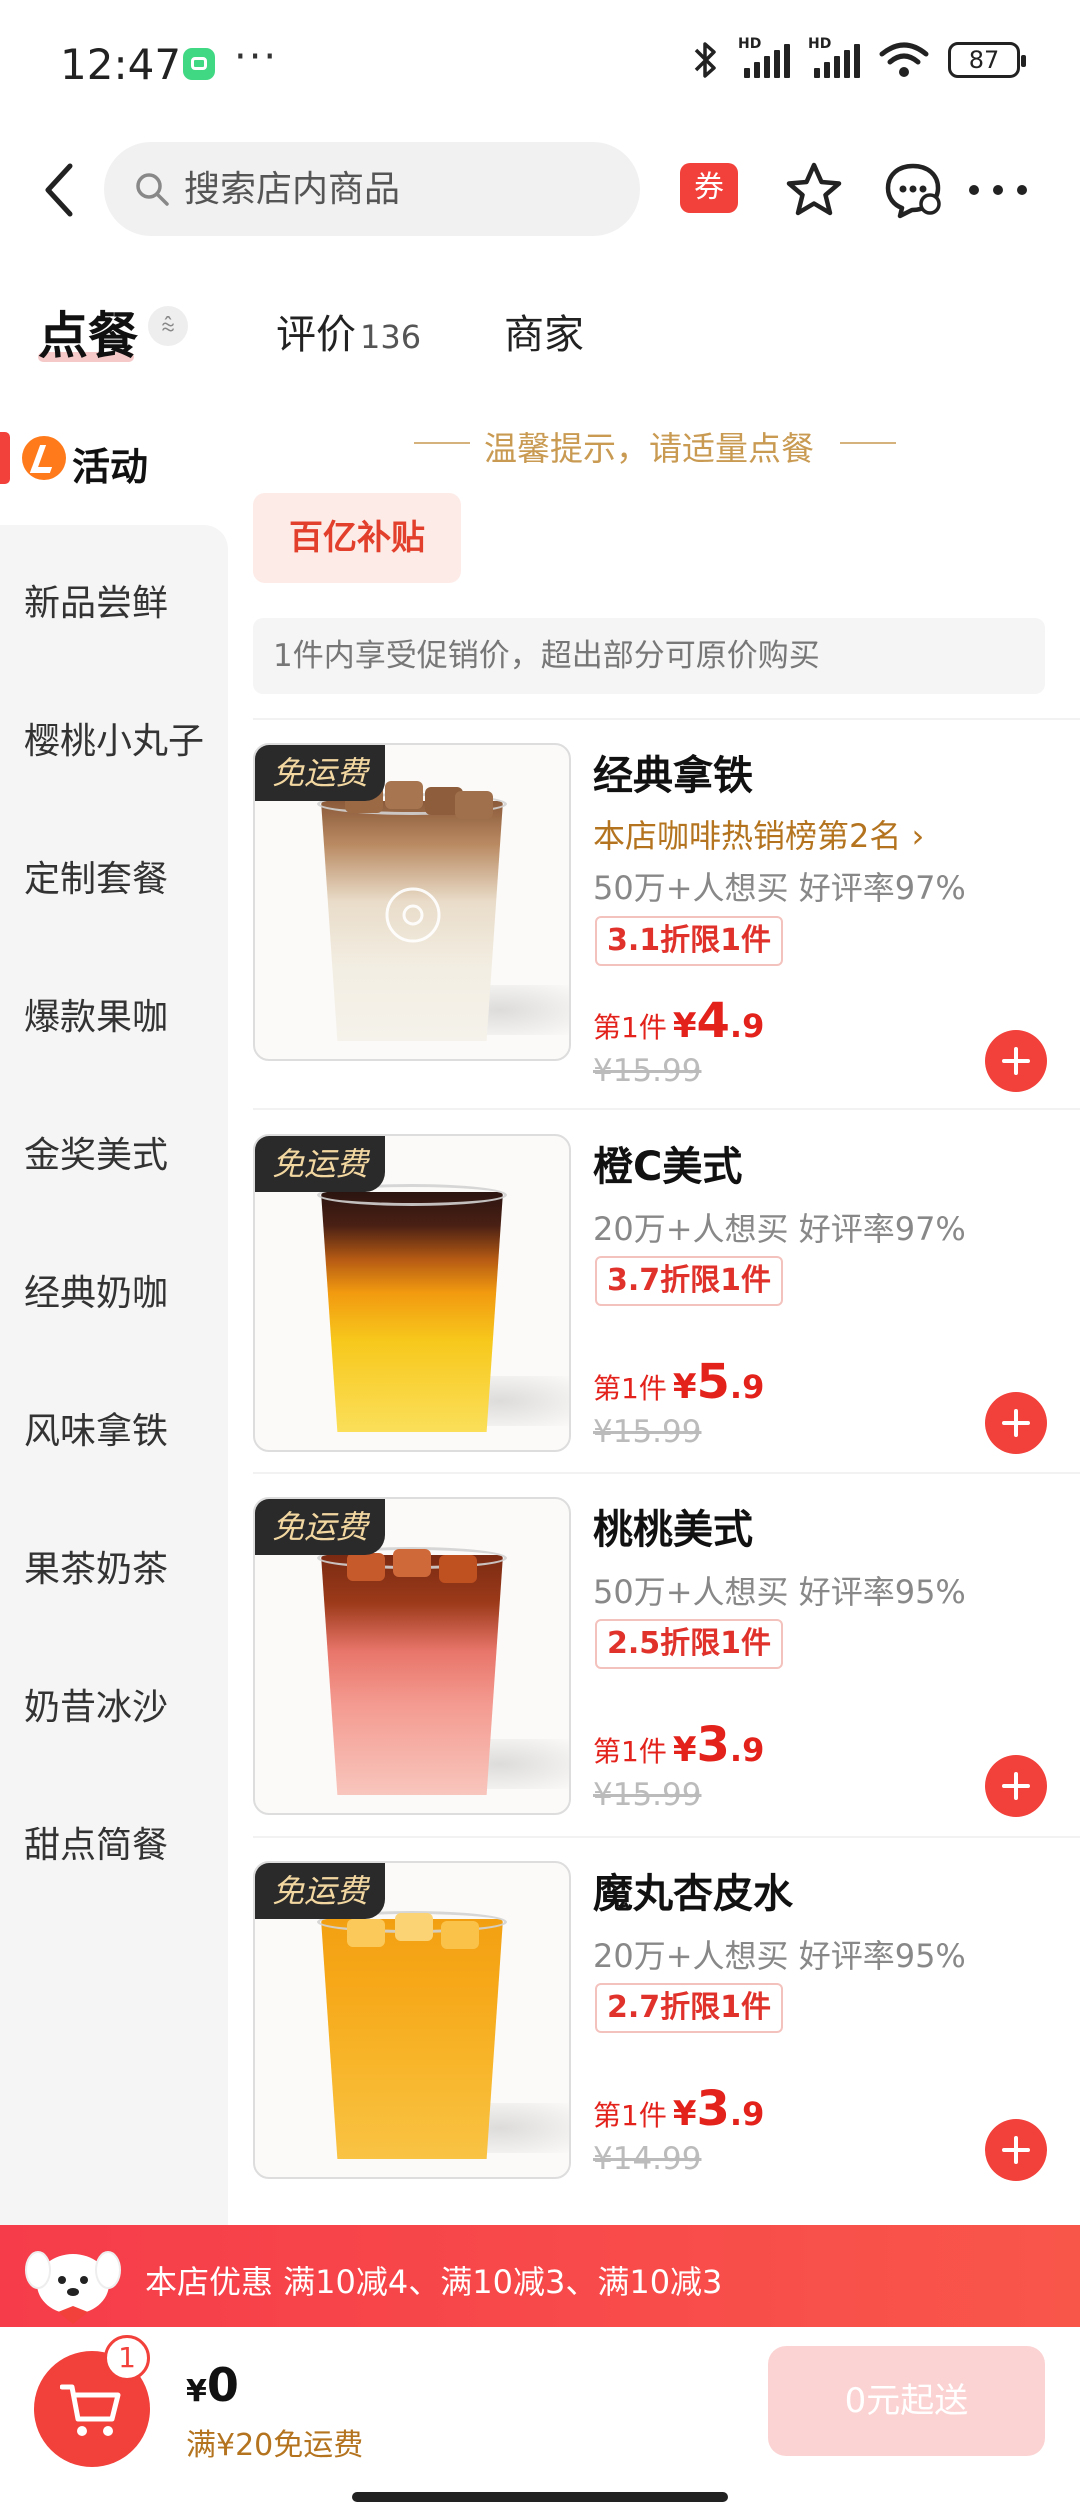 The image size is (1080, 2520). I want to click on cart-total: ¥0, so click(212, 2385).